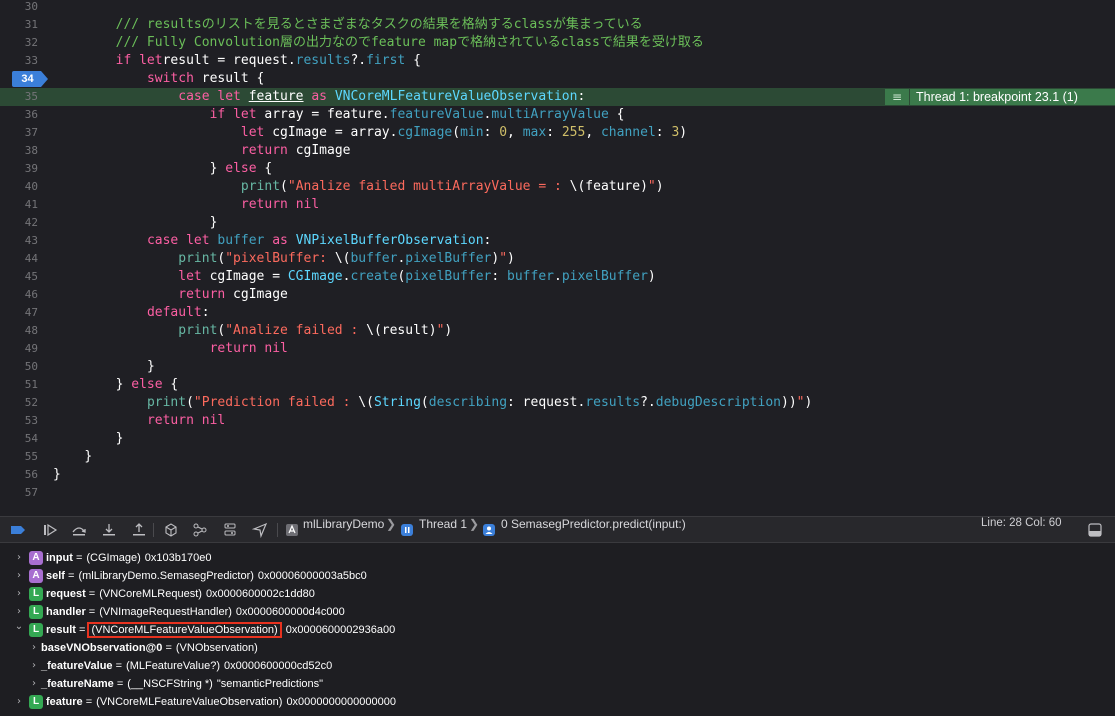 This screenshot has height=716, width=1115. Describe the element at coordinates (557, 169) in the screenshot. I see `code-line: 39 } else {` at that location.